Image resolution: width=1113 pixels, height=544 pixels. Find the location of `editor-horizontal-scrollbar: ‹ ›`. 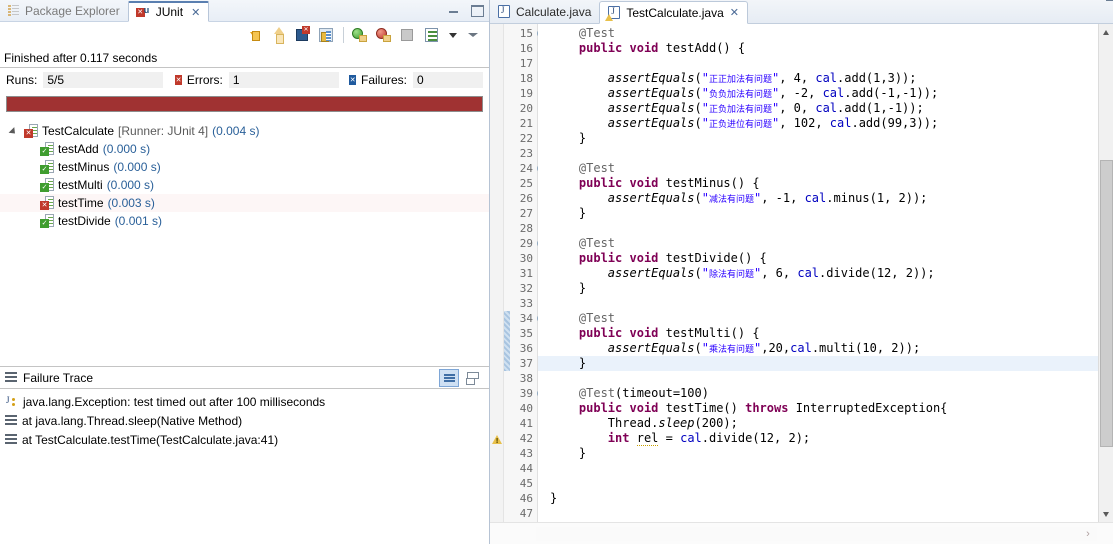

editor-horizontal-scrollbar: ‹ › is located at coordinates (801, 533).